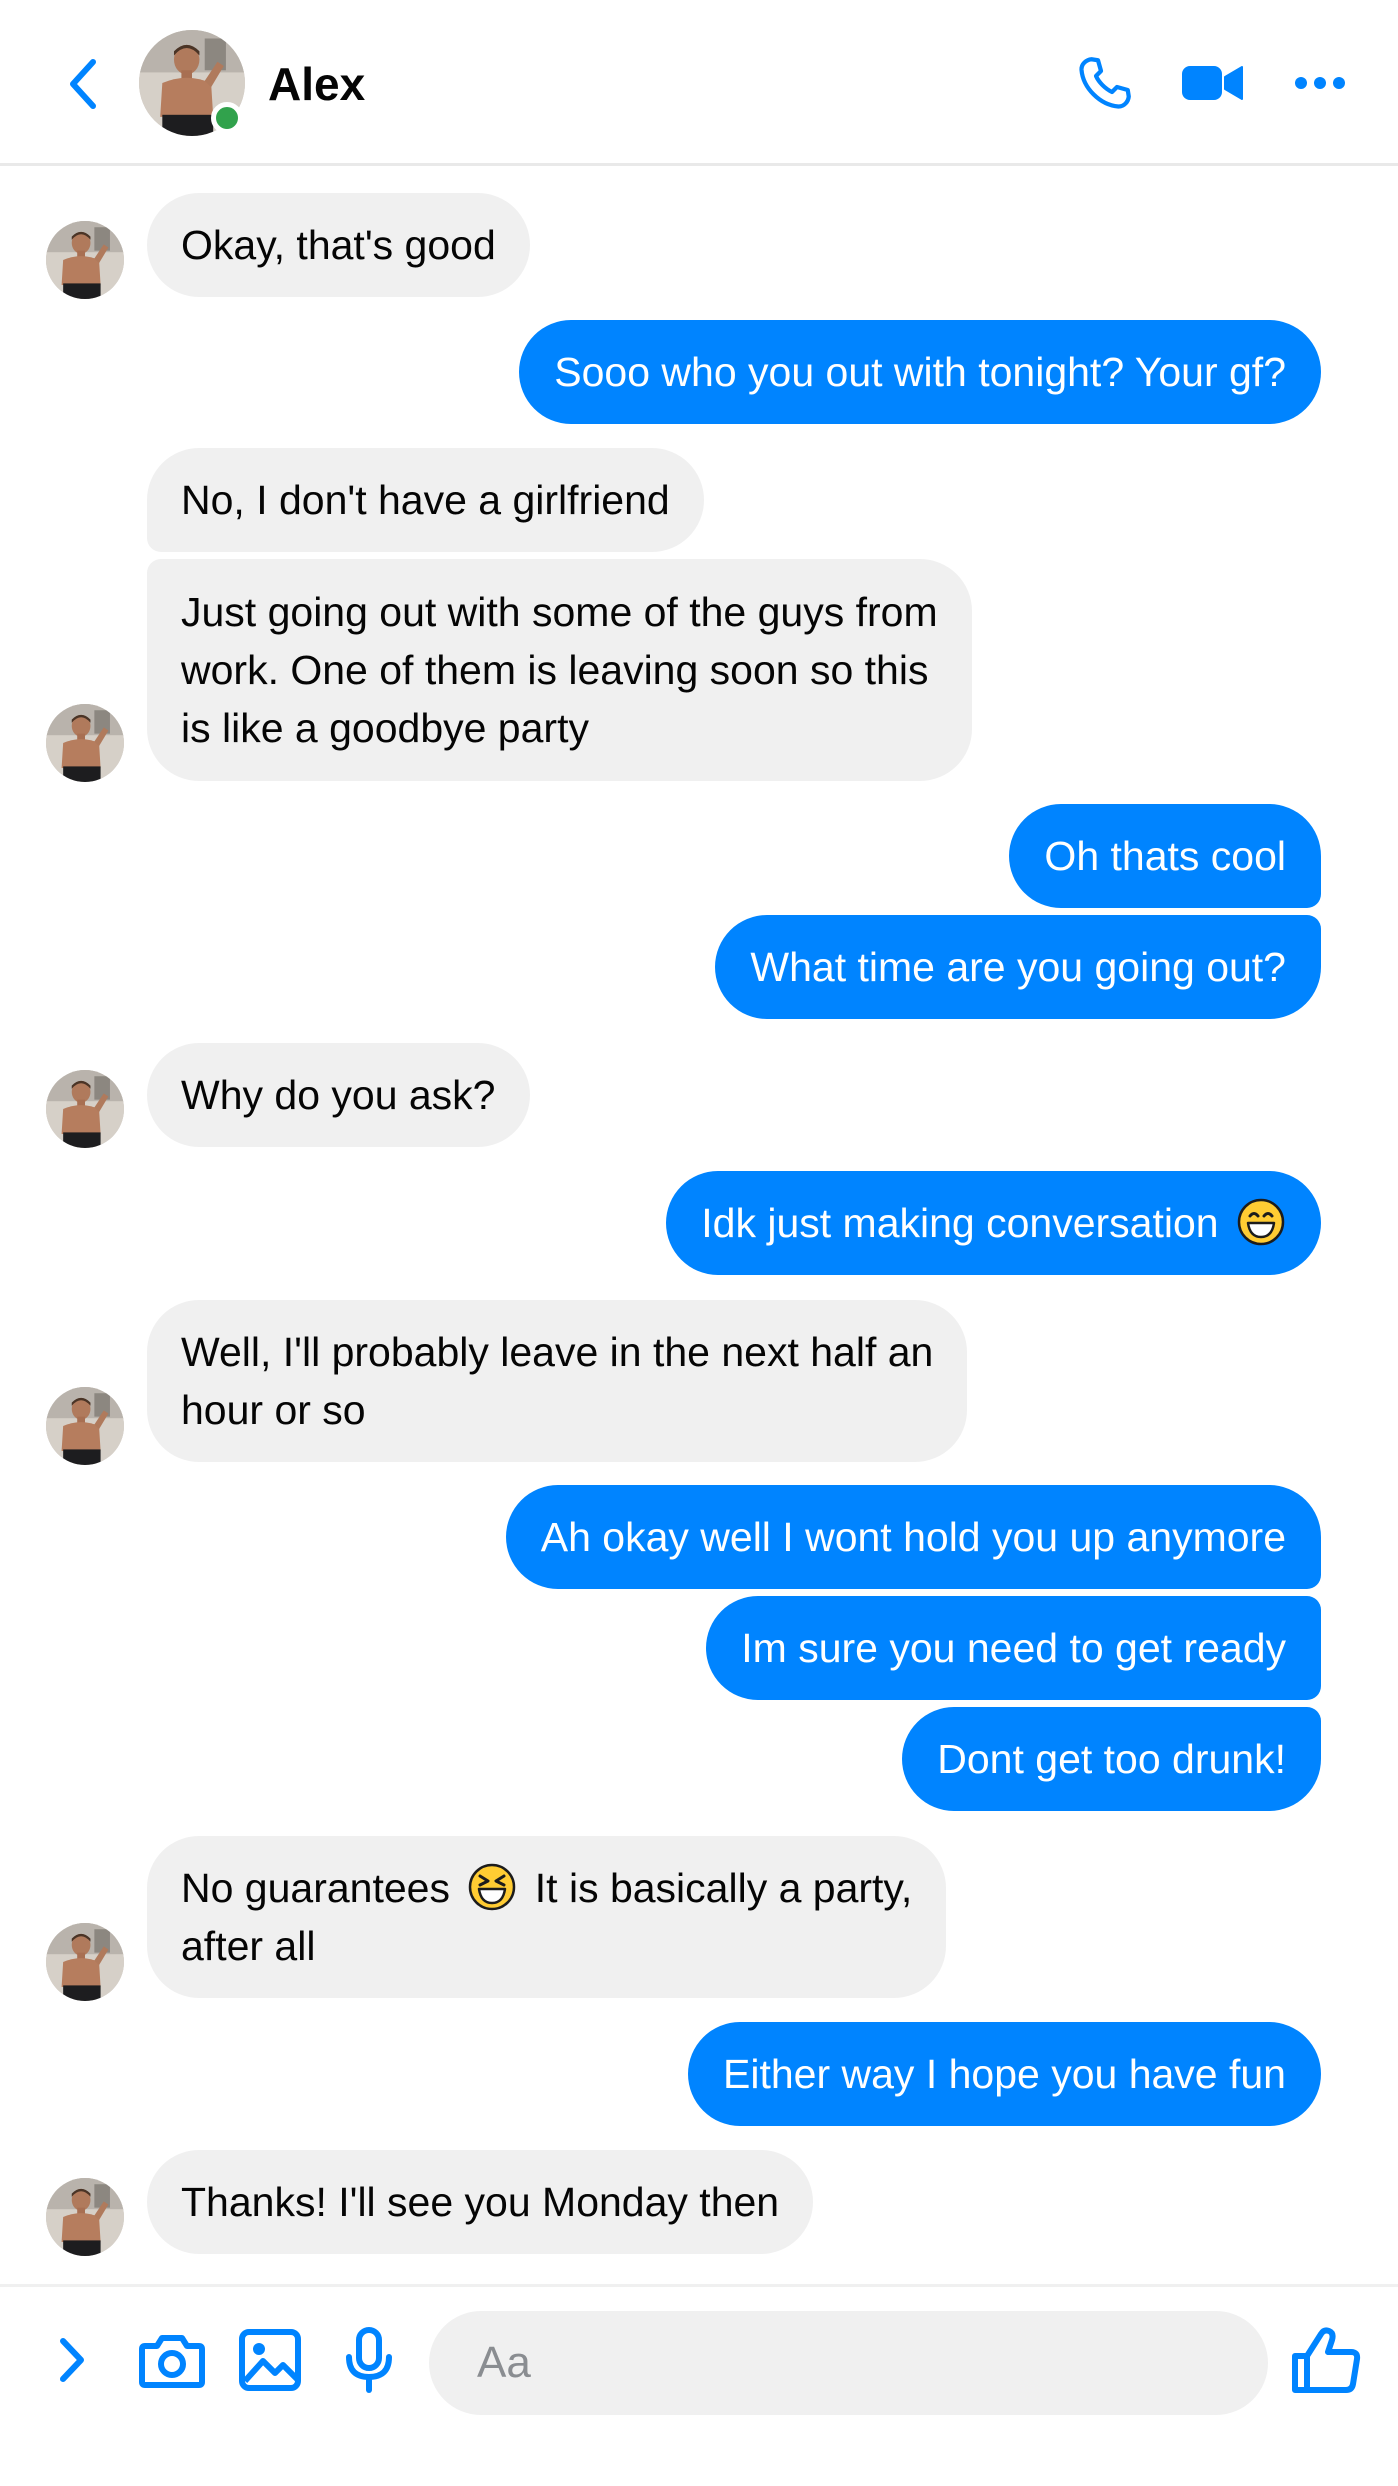 The image size is (1398, 2486). Describe the element at coordinates (273, 1410) in the screenshot. I see `message-line: hour or so` at that location.